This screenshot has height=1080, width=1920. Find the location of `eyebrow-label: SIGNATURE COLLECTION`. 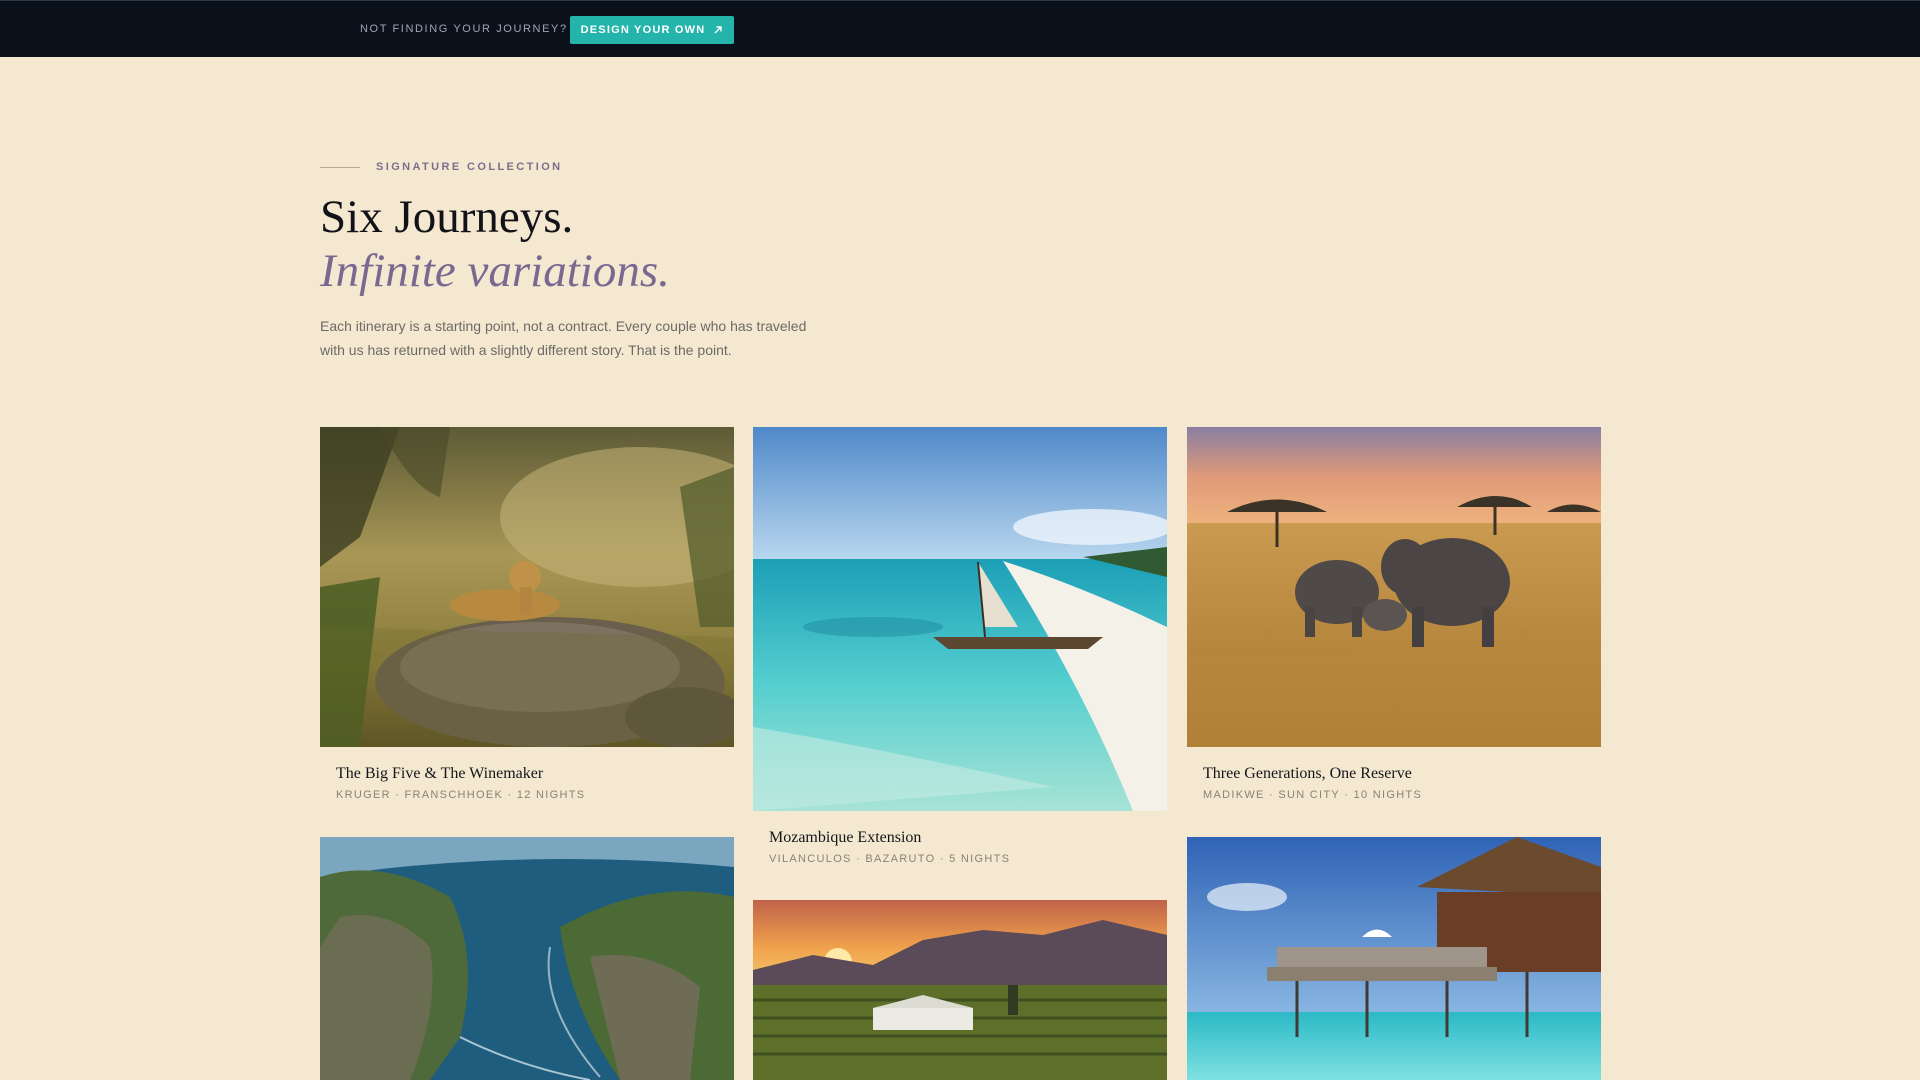

eyebrow-label: SIGNATURE COLLECTION is located at coordinates (469, 167).